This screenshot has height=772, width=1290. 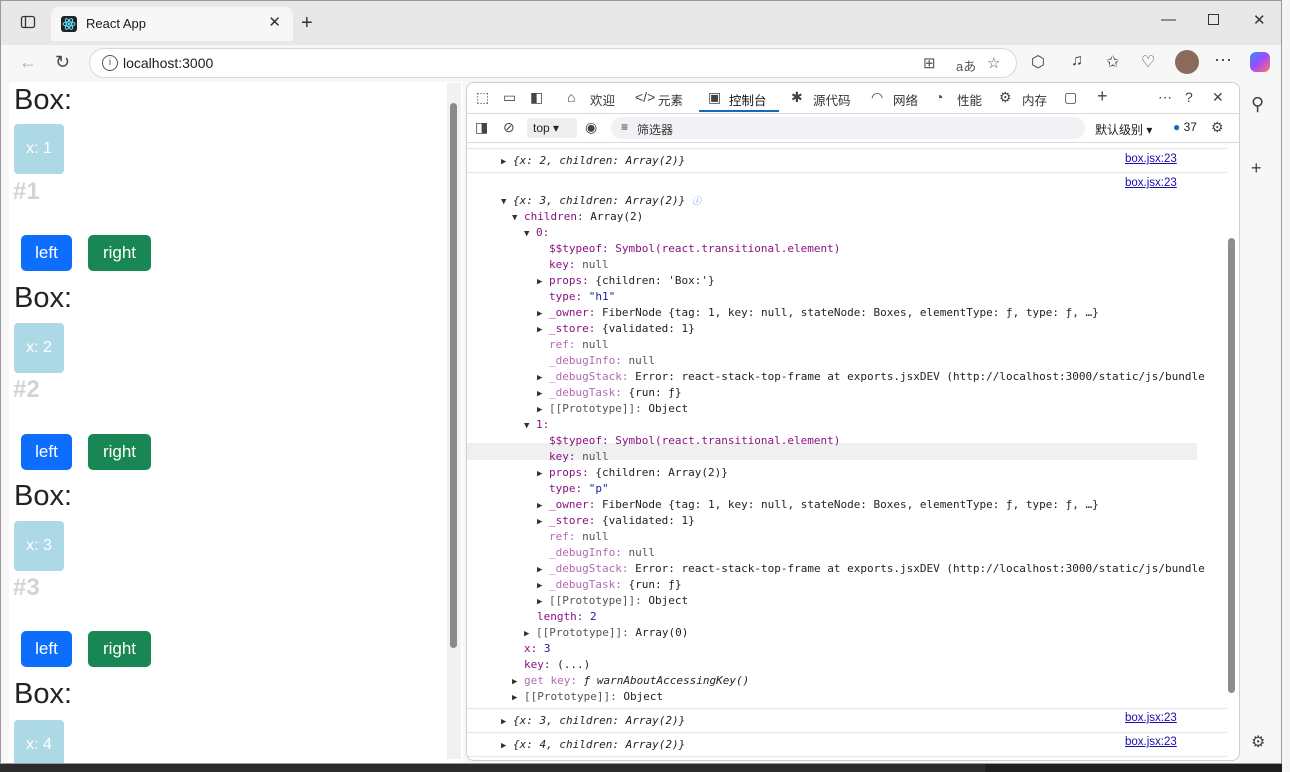 I want to click on extensions-icon: ⬡, so click(x=1038, y=62).